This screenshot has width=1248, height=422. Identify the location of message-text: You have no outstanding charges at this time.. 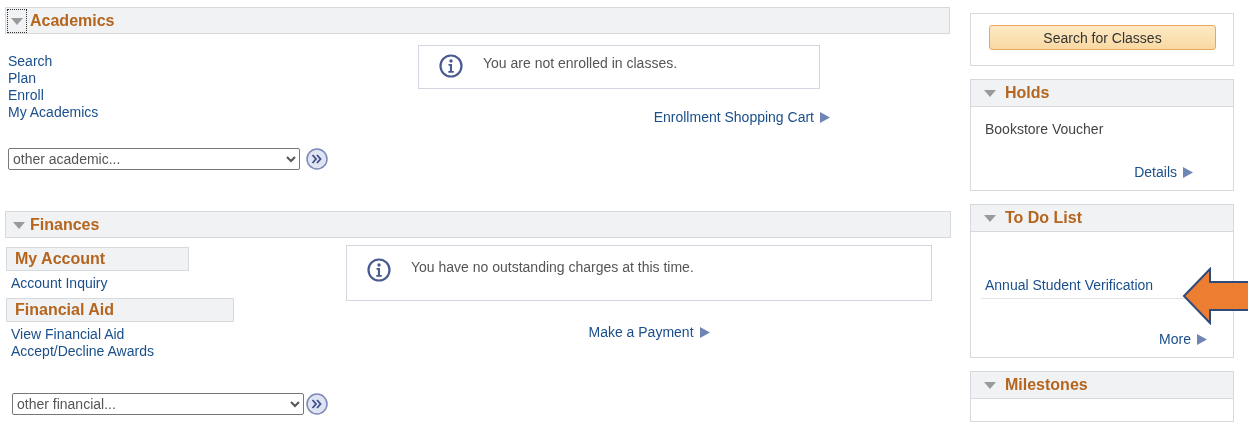
(552, 267).